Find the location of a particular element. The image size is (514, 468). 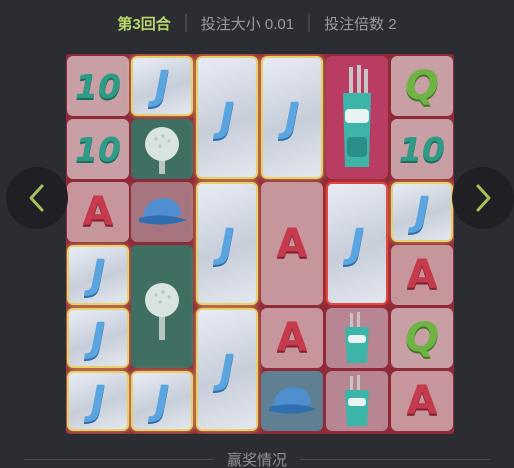

next-round-button is located at coordinates (483, 198).